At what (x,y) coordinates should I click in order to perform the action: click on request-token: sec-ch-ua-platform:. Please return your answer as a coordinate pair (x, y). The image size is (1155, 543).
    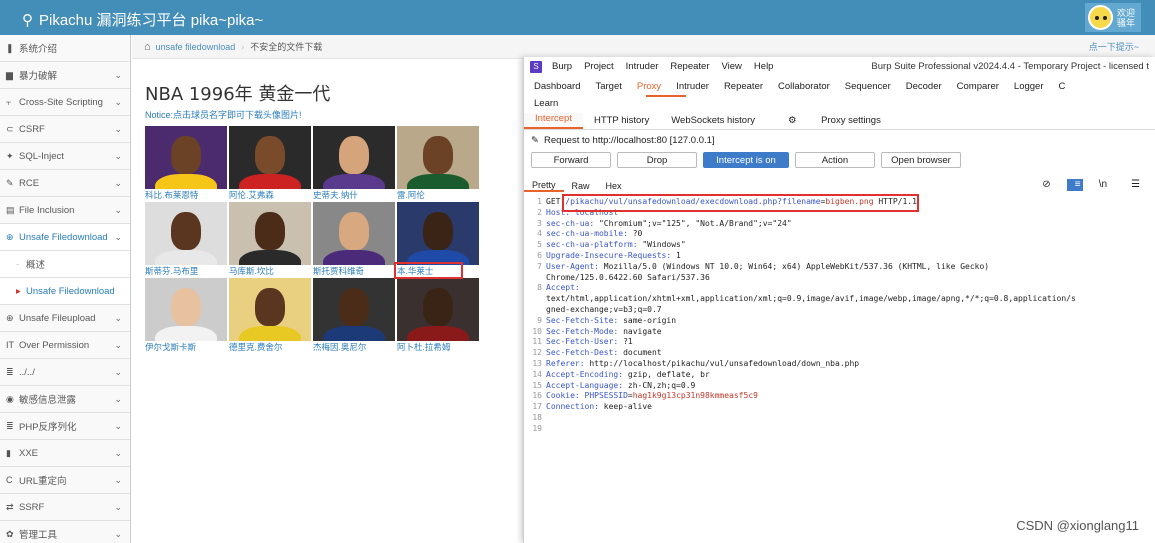
    Looking at the image, I should click on (594, 245).